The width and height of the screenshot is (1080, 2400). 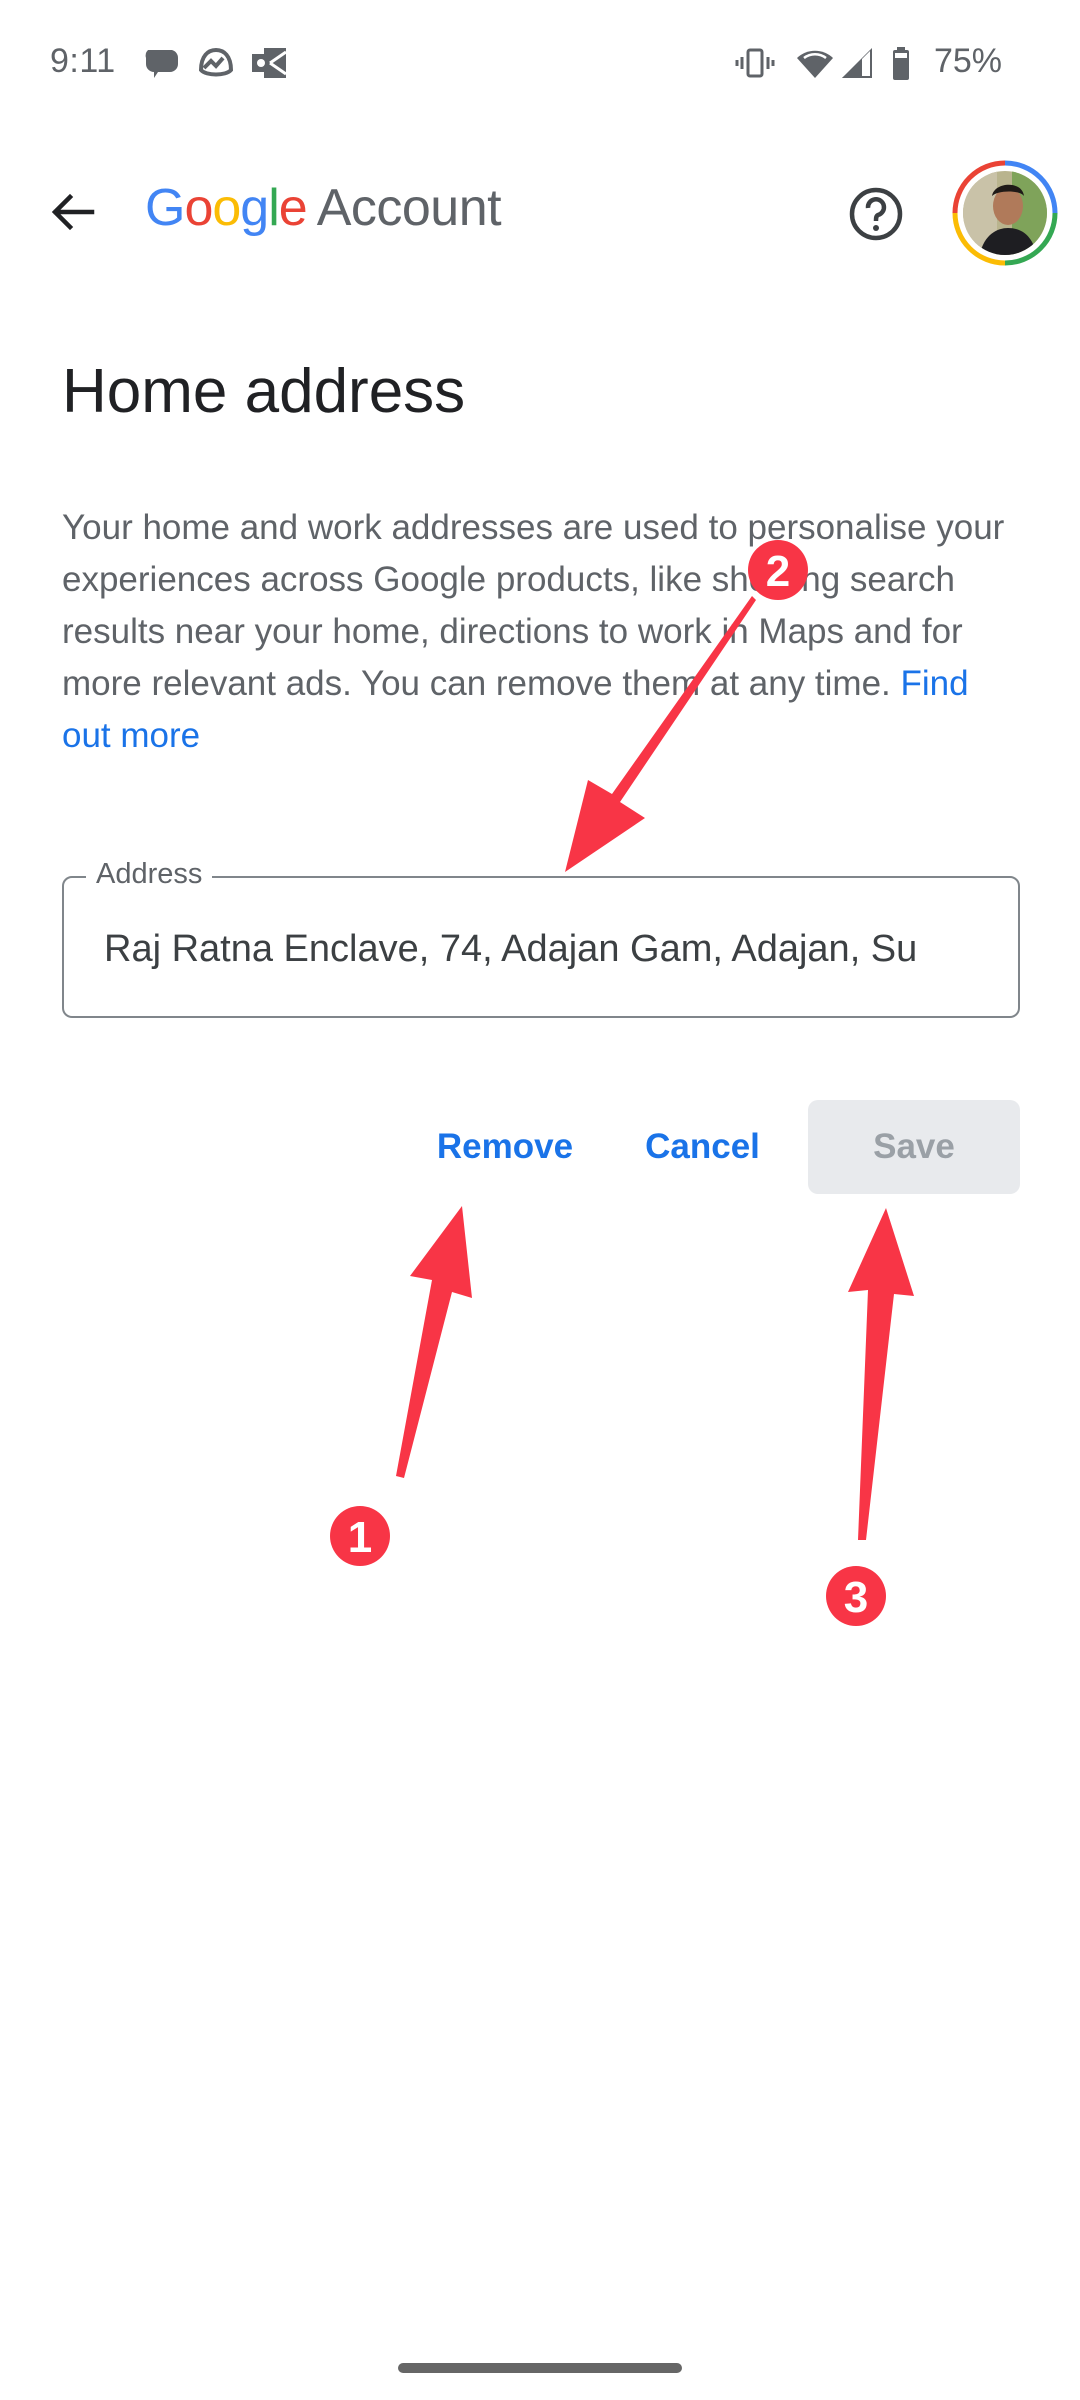 What do you see at coordinates (540, 215) in the screenshot?
I see `app-bar: Google Account` at bounding box center [540, 215].